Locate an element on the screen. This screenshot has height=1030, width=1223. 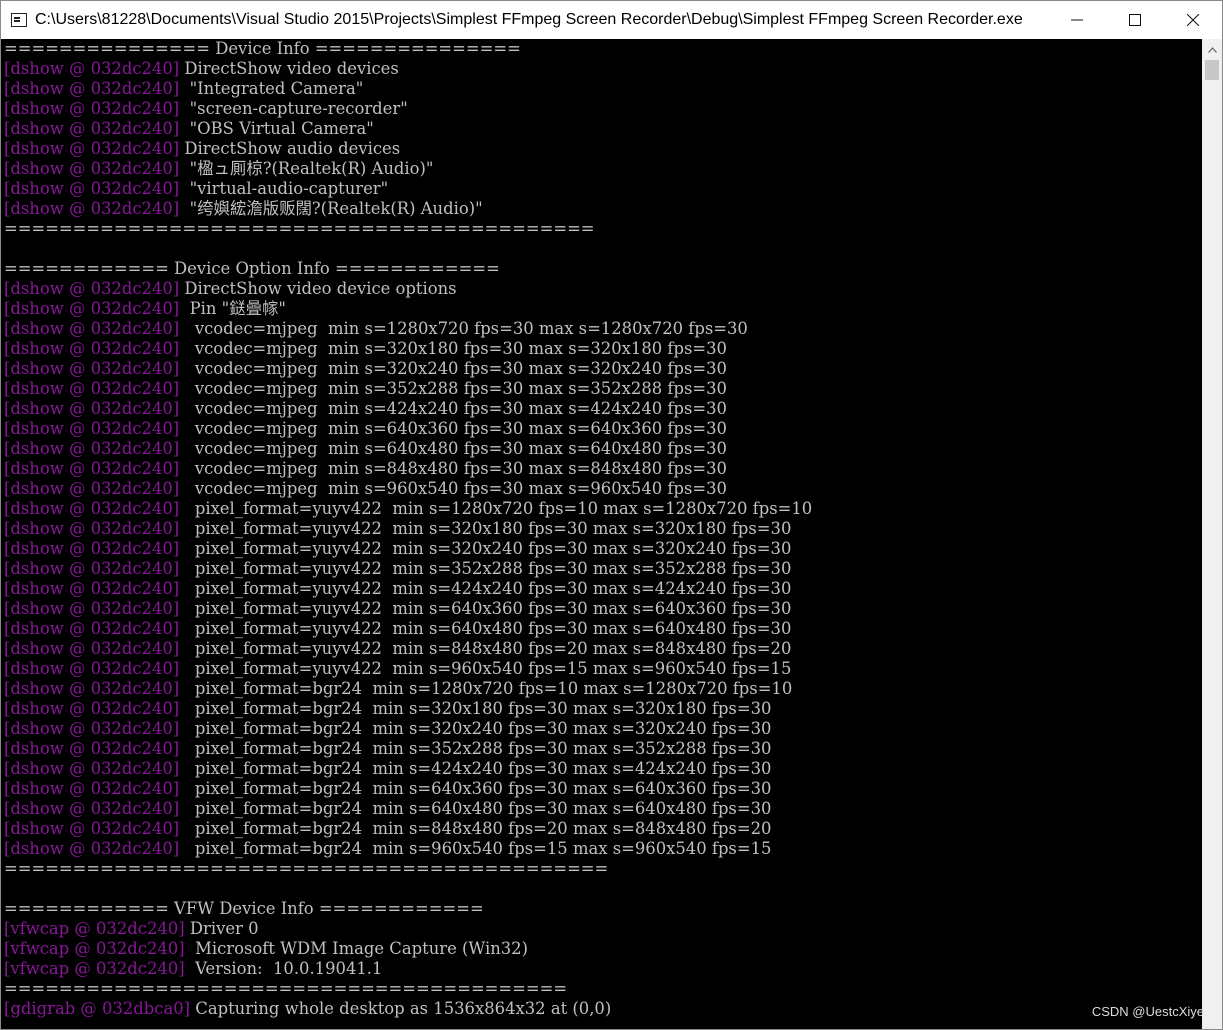
minimize-button is located at coordinates (1077, 20).